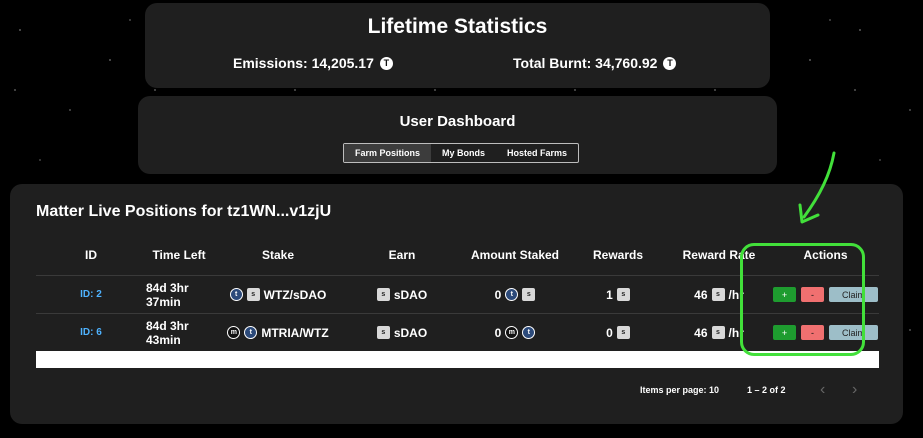  Describe the element at coordinates (457, 121) in the screenshot. I see `dashboard-title: User Dashboard` at that location.